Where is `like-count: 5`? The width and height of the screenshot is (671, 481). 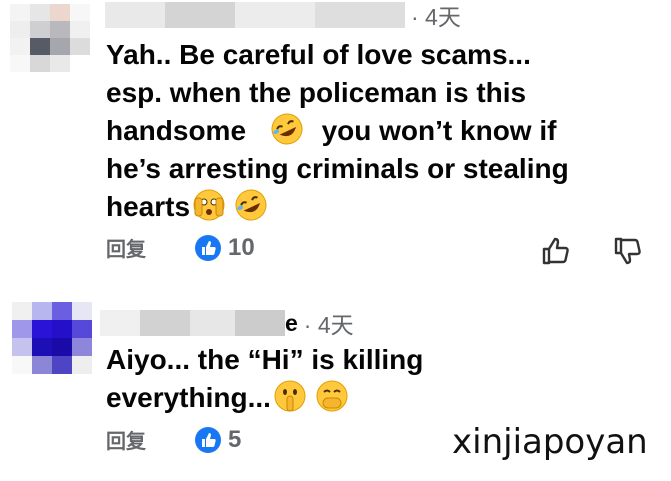
like-count: 5 is located at coordinates (235, 439).